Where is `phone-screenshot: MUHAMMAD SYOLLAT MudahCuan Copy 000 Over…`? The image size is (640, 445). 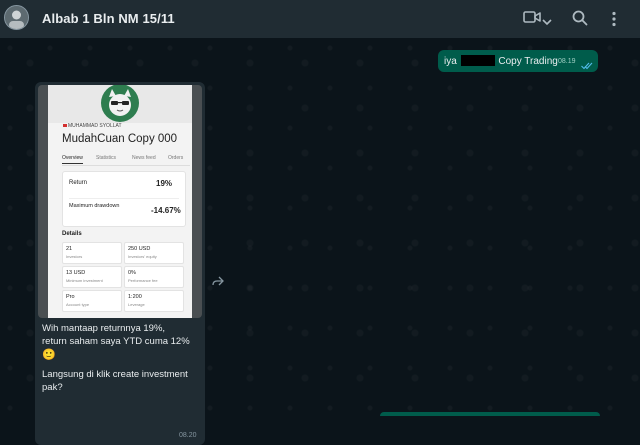 phone-screenshot: MUHAMMAD SYOLLAT MudahCuan Copy 000 Over… is located at coordinates (120, 201).